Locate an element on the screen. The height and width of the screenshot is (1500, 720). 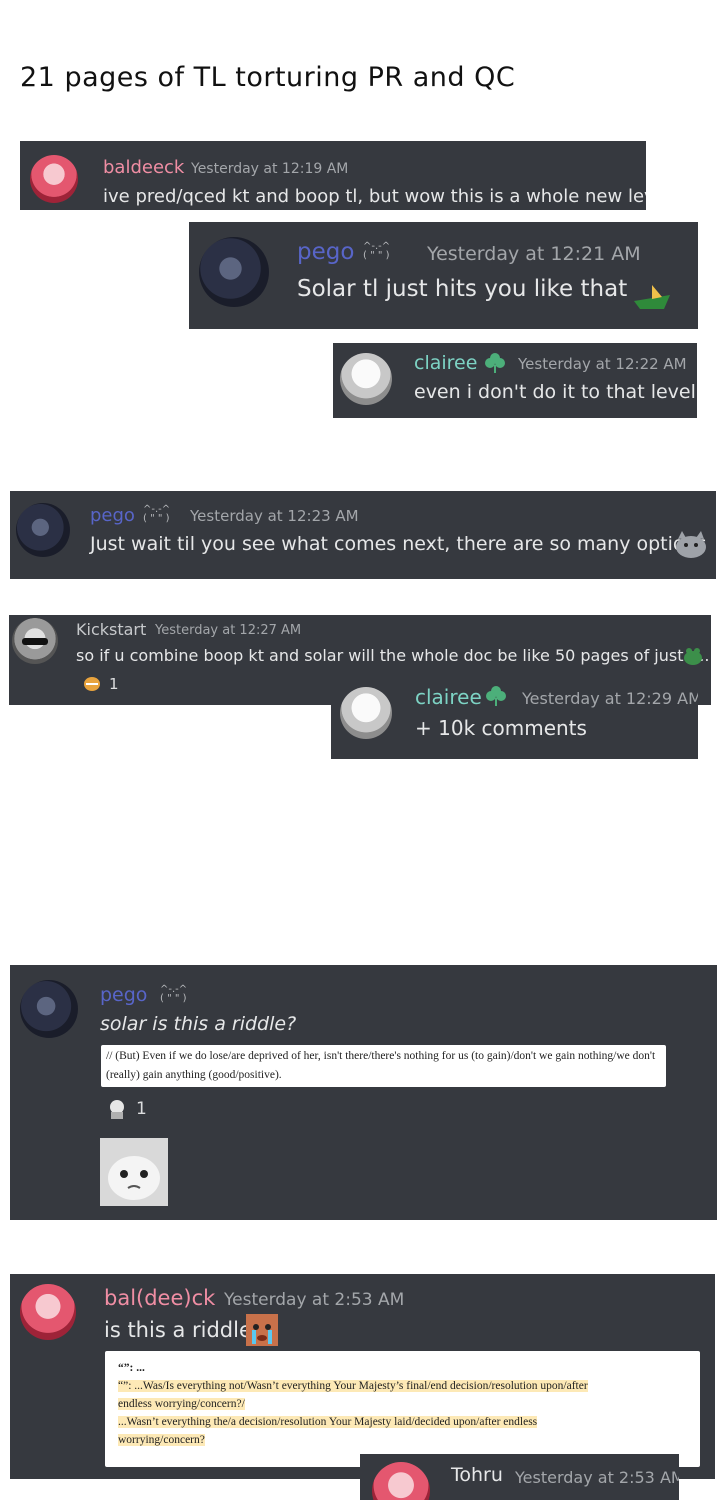
message-text: is this a riddle is located at coordinates (178, 1330).